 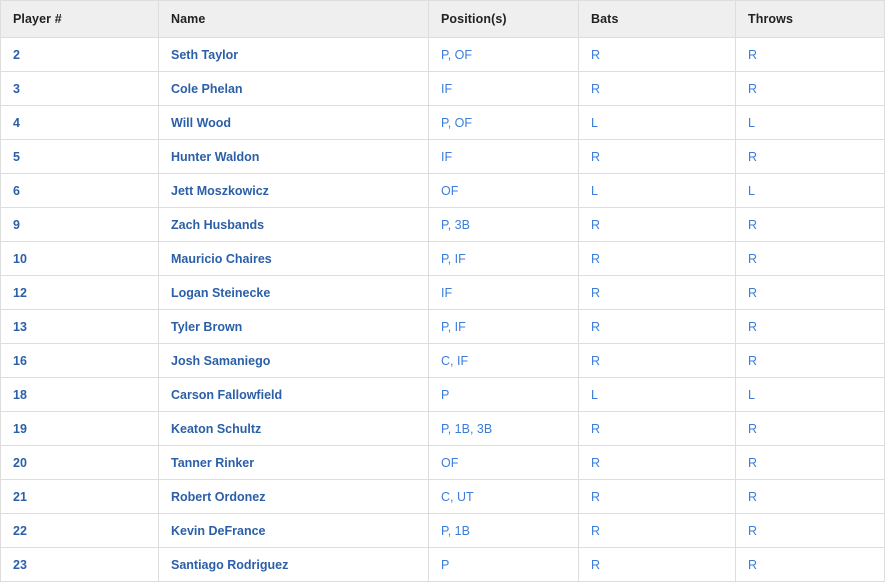 What do you see at coordinates (293, 54) in the screenshot?
I see `cell-player-name: Seth Taylor` at bounding box center [293, 54].